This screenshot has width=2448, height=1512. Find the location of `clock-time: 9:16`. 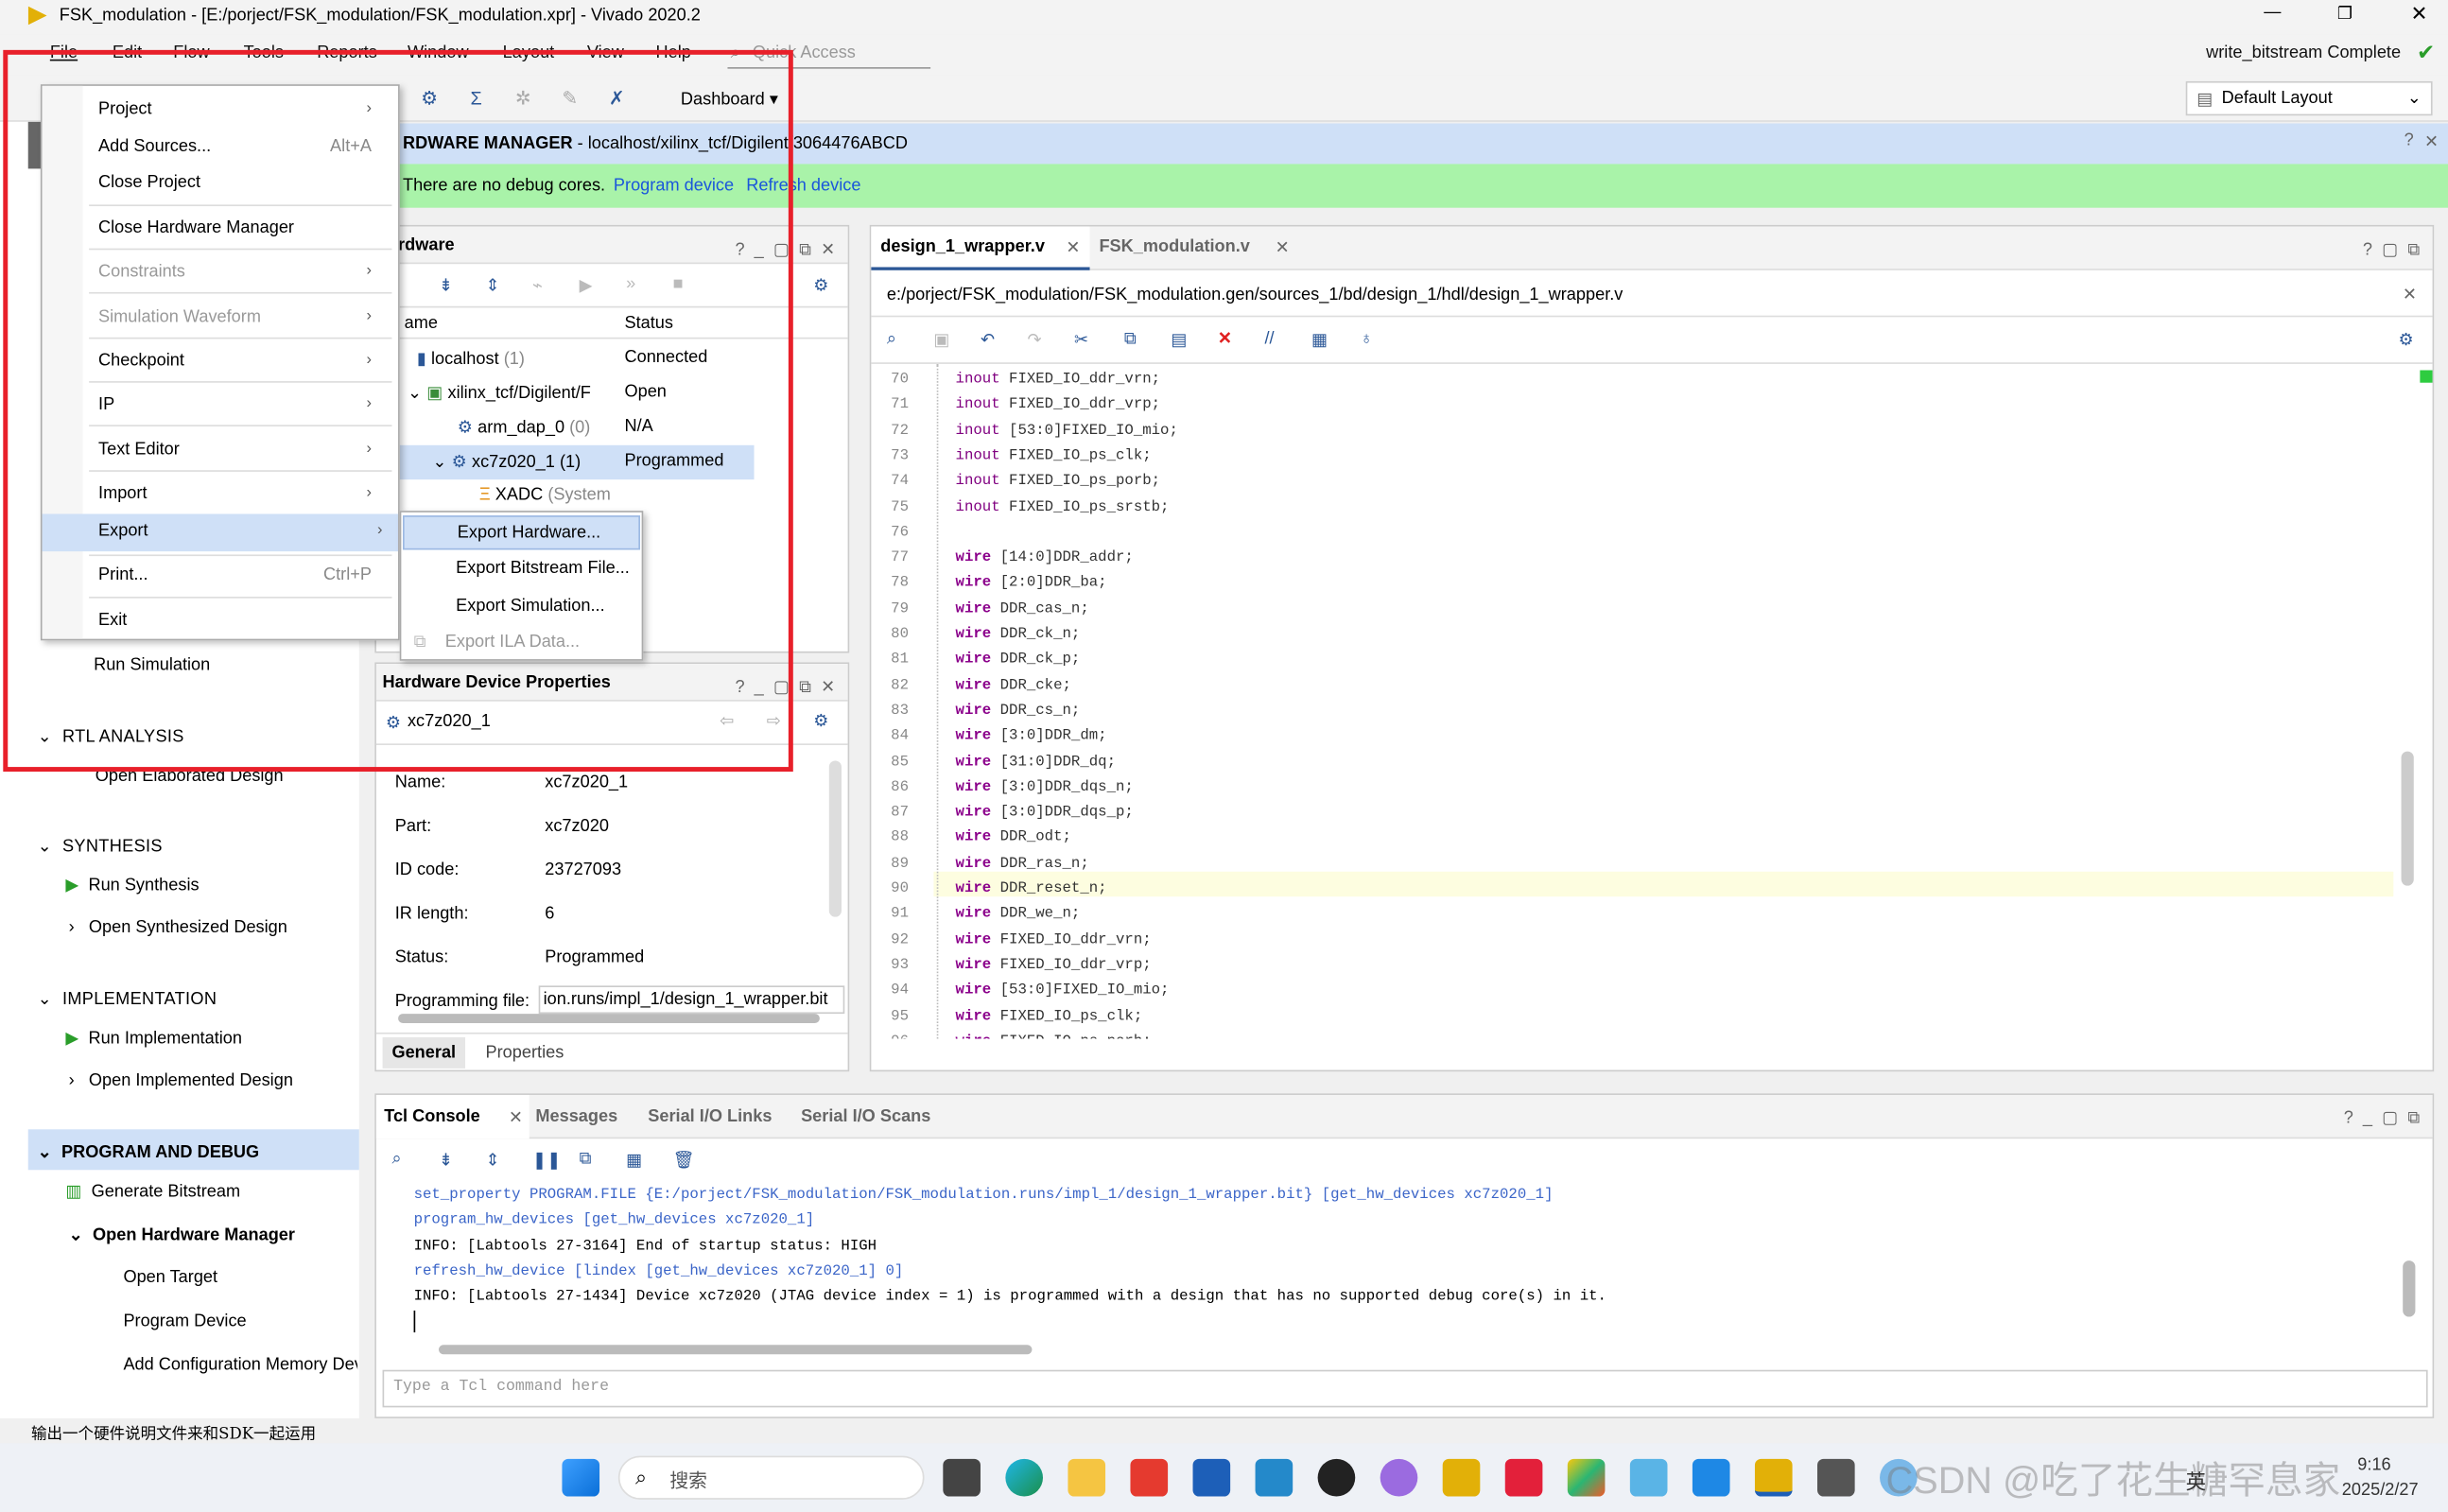

clock-time: 9:16 is located at coordinates (2373, 1465).